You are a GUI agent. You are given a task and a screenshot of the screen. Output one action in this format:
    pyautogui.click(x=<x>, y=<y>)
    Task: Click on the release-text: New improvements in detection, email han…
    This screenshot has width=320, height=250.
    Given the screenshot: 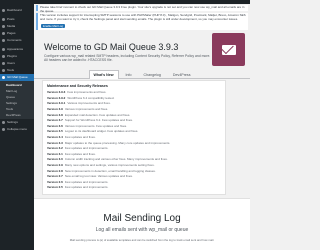 What is the action you would take?
    pyautogui.click(x=110, y=170)
    